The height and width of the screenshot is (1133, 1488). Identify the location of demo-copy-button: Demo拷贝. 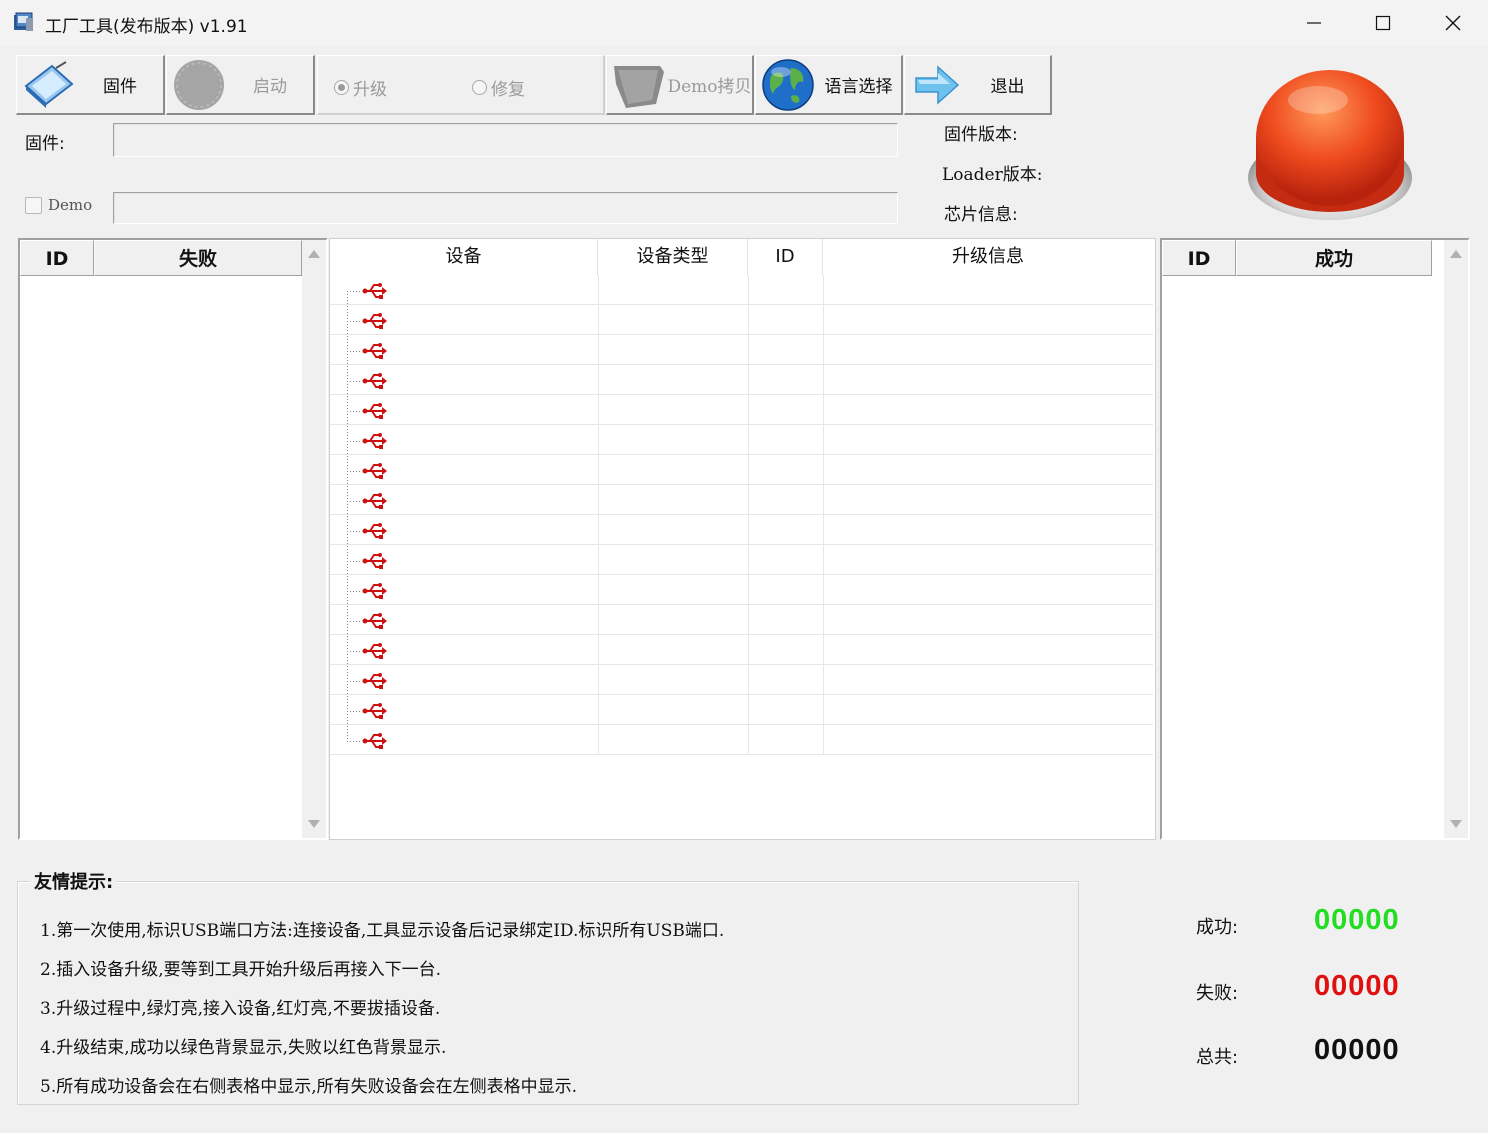
(680, 85).